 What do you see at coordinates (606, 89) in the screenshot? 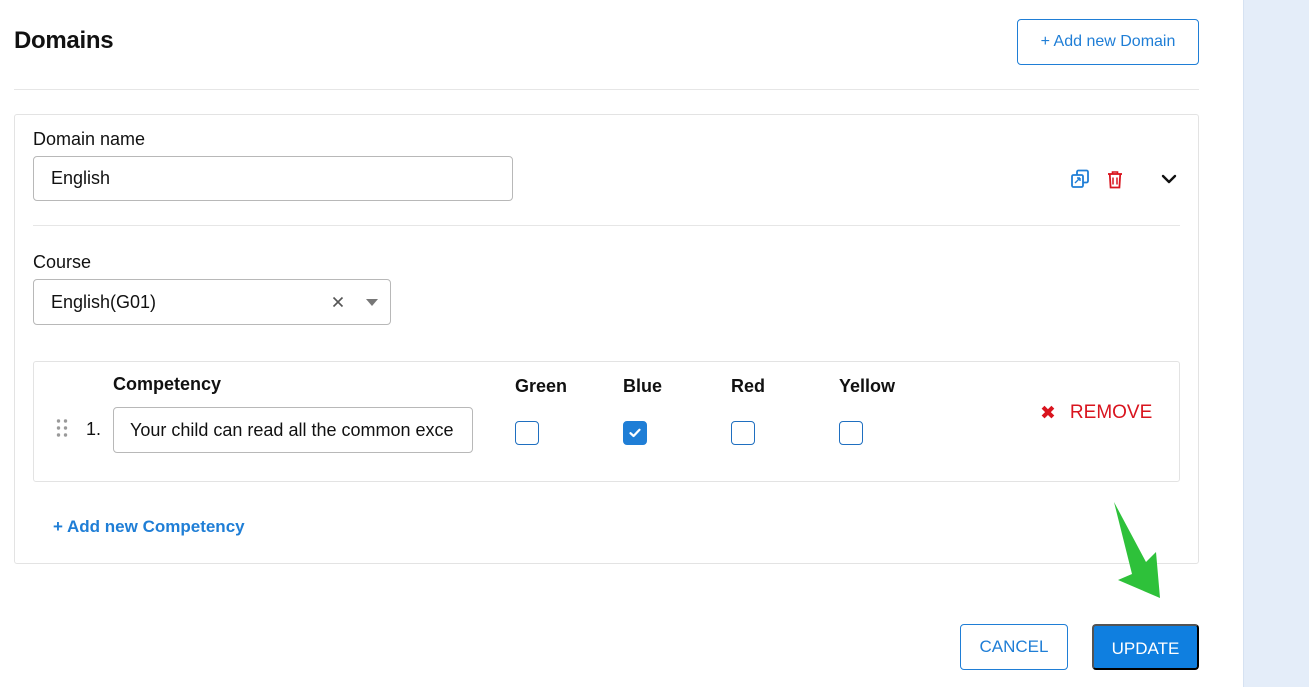
I see `header-divider` at bounding box center [606, 89].